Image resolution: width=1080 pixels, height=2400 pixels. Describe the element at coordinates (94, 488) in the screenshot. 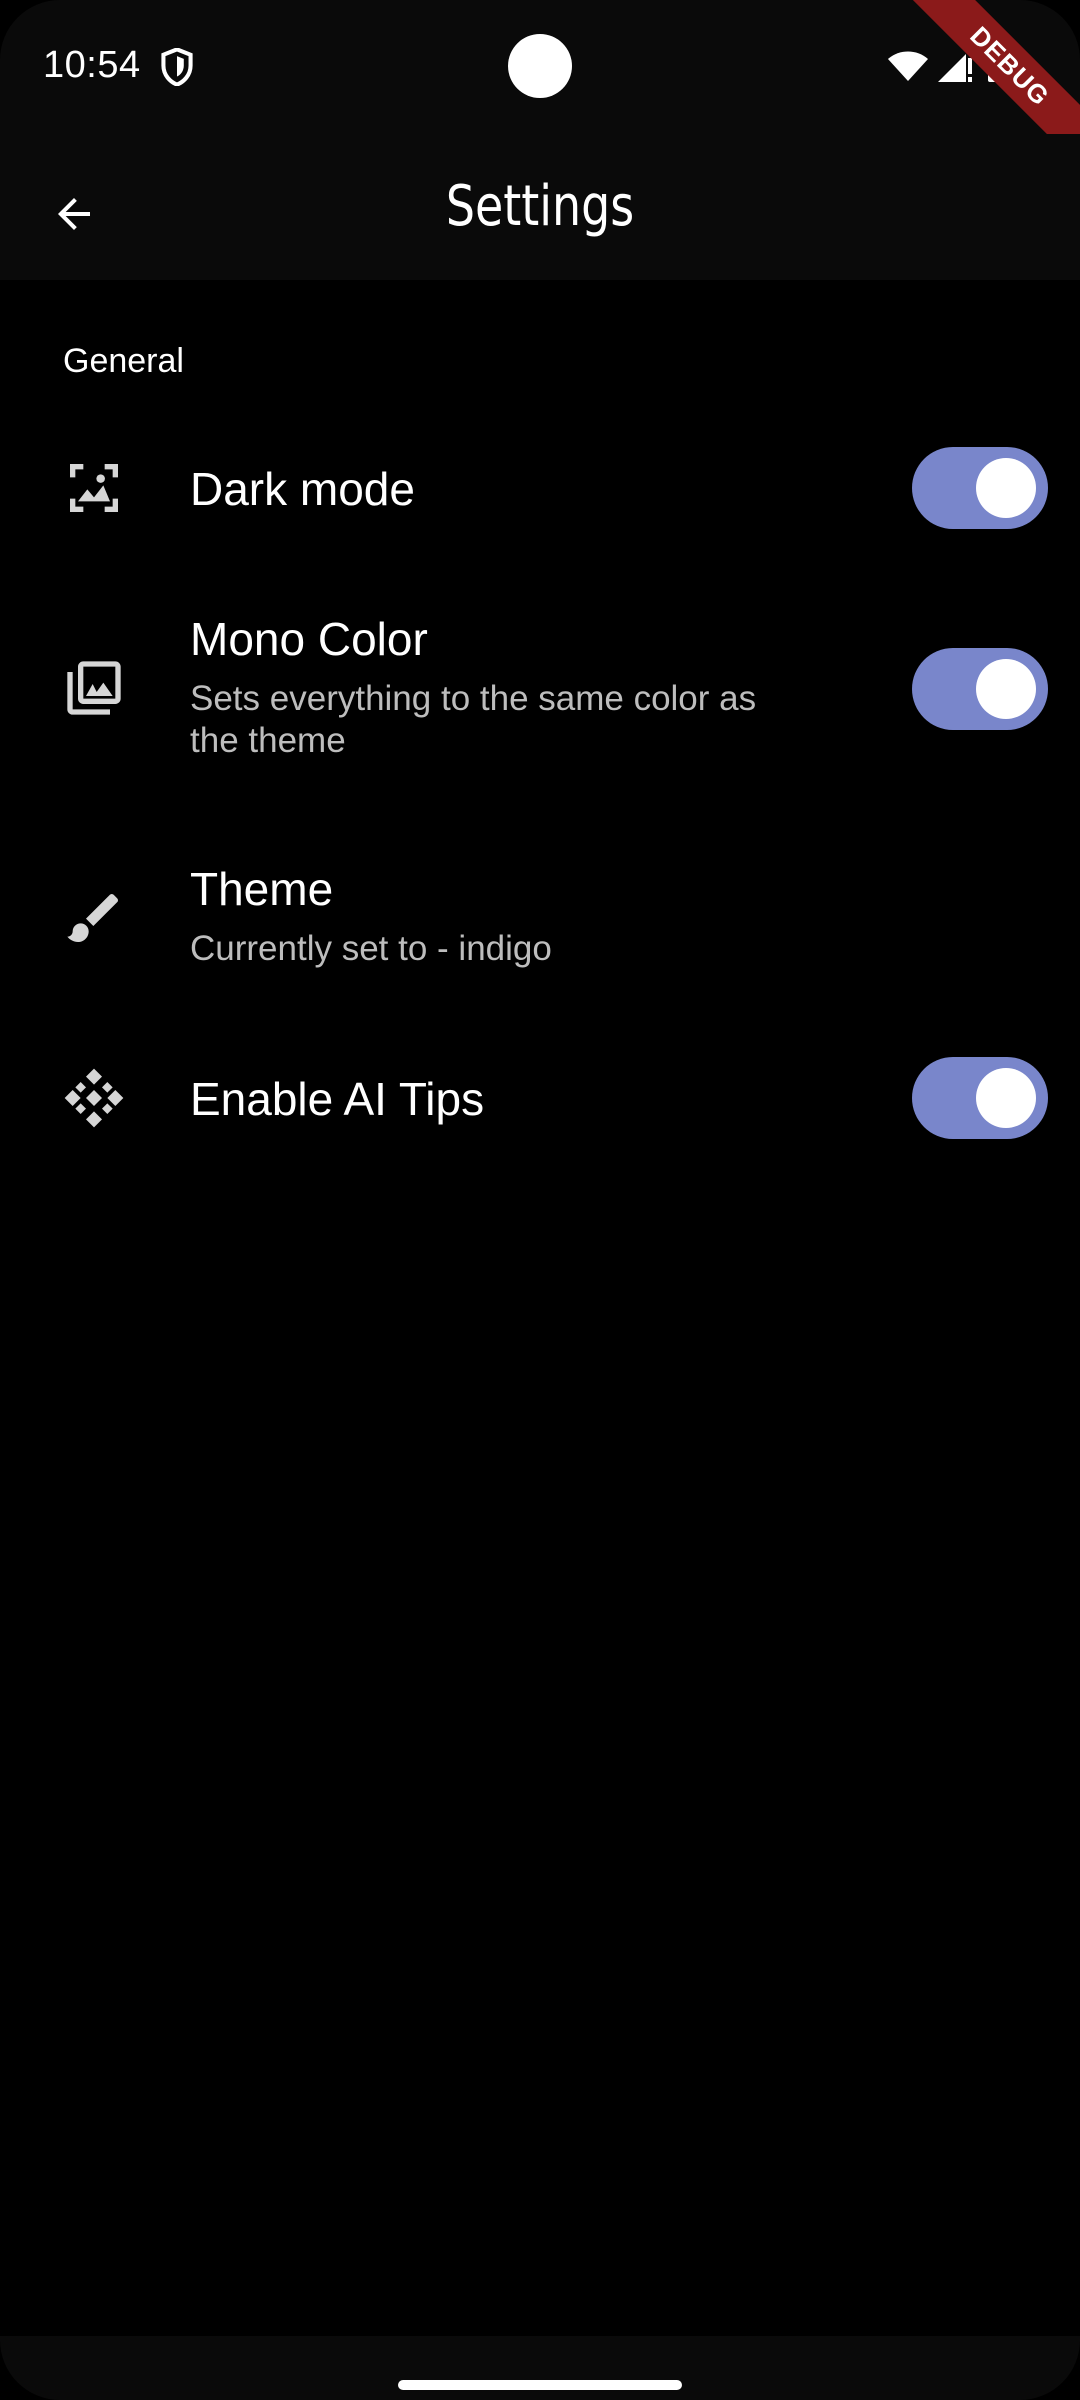

I see `image-aspect-icon` at that location.